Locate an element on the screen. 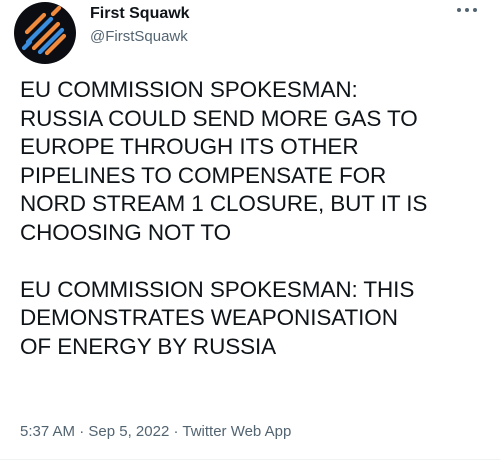 This screenshot has width=500, height=460. tweet-date-link: Sep 5, 2022 is located at coordinates (128, 431).